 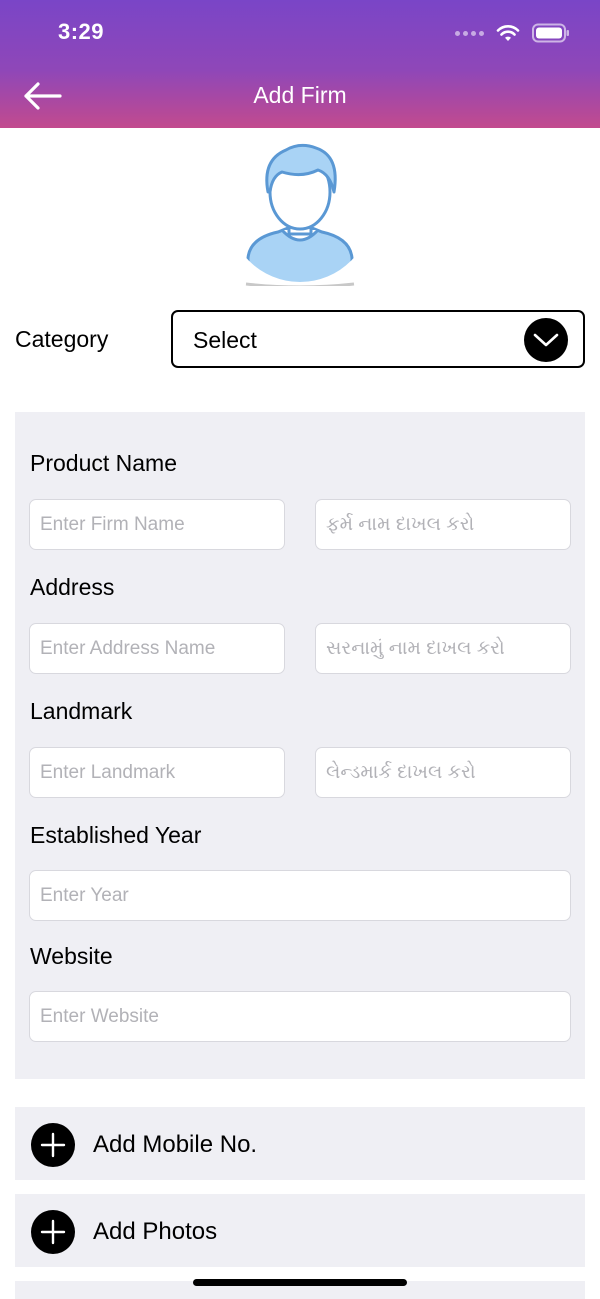 I want to click on wifi-icon, so click(x=508, y=33).